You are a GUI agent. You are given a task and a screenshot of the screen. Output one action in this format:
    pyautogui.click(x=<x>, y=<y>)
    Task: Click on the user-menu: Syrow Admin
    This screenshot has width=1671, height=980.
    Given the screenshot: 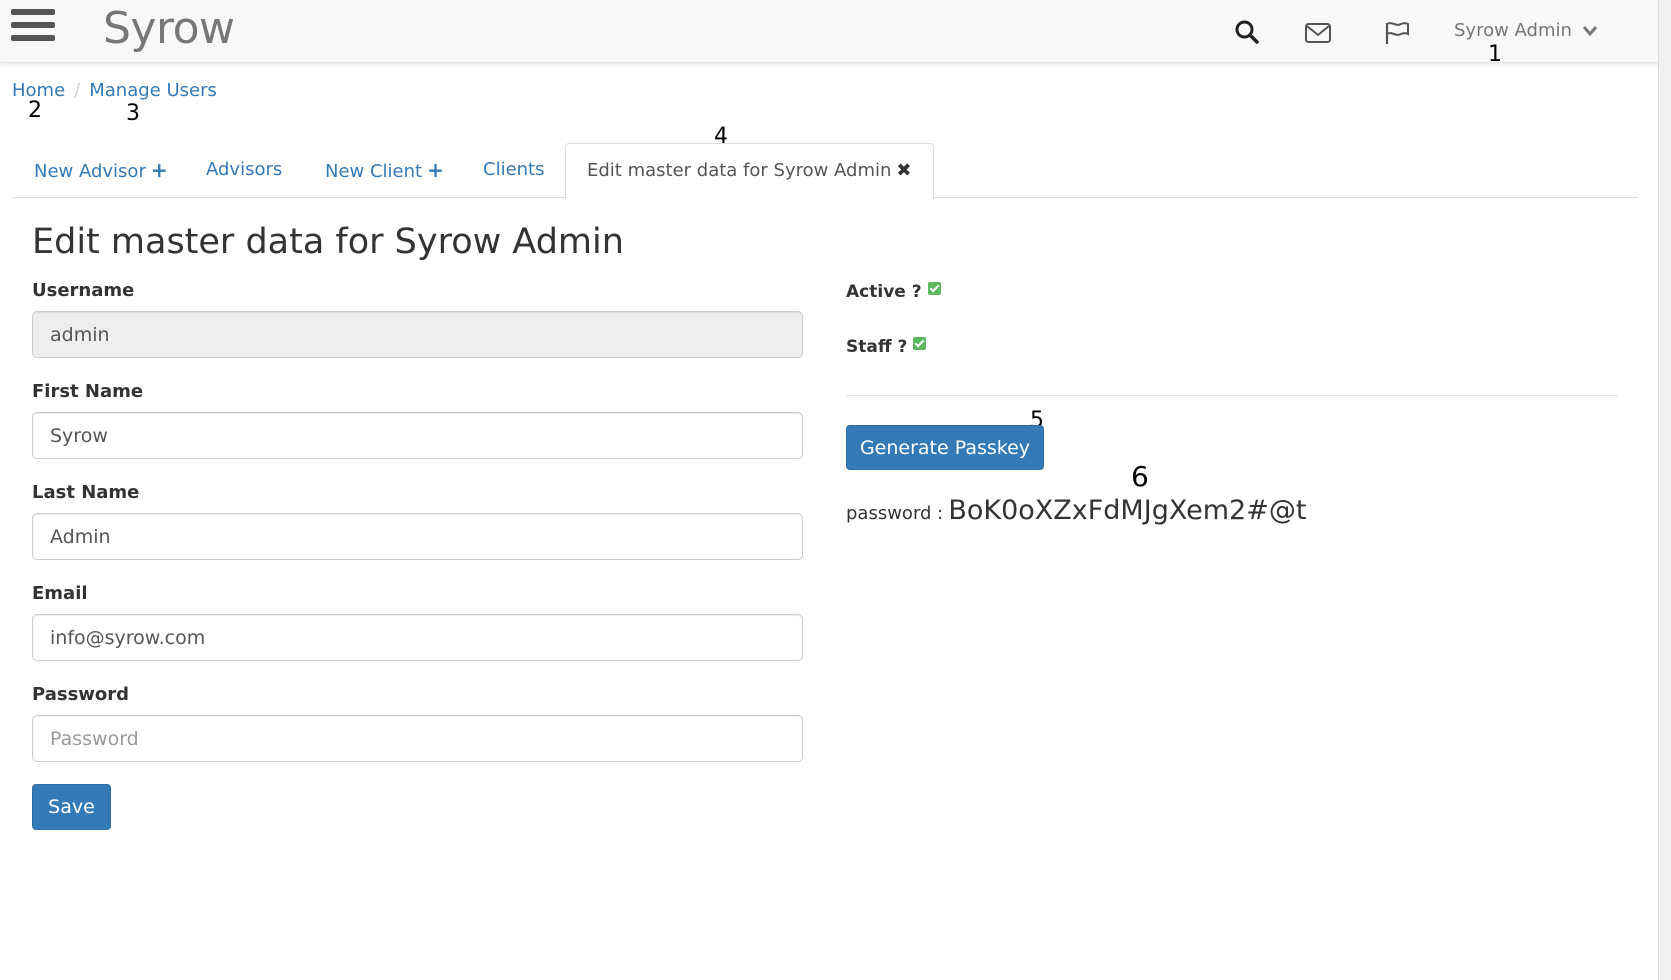 What is the action you would take?
    pyautogui.click(x=1526, y=31)
    